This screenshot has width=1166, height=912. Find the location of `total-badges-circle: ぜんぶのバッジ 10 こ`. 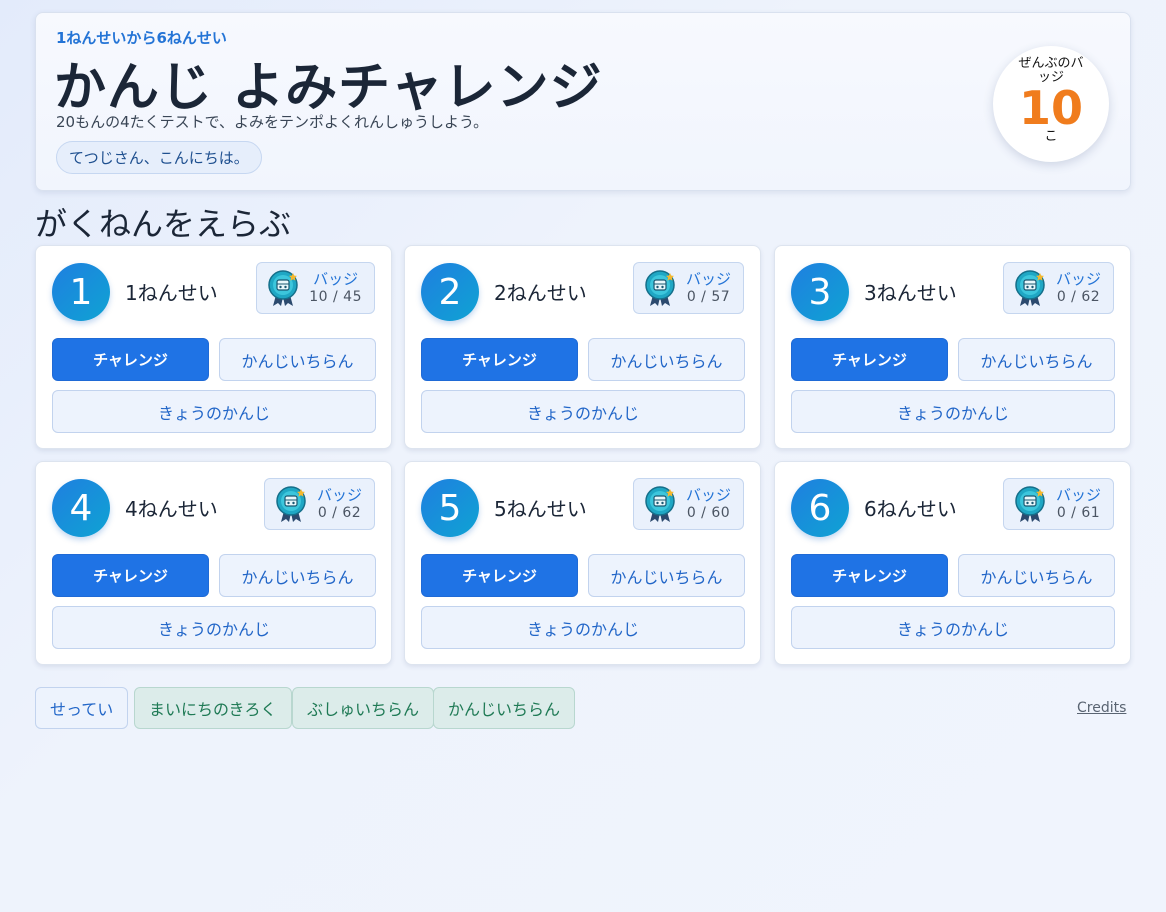

total-badges-circle: ぜんぶのバッジ 10 こ is located at coordinates (1051, 104).